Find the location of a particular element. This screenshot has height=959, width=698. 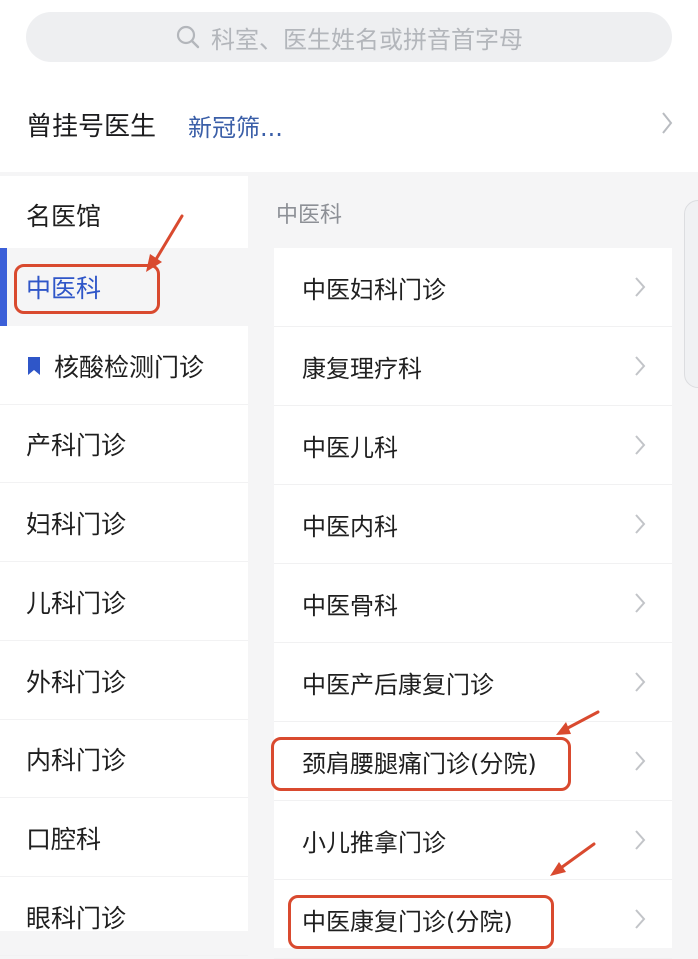

list-item: 中医儿科 is located at coordinates (473, 445).